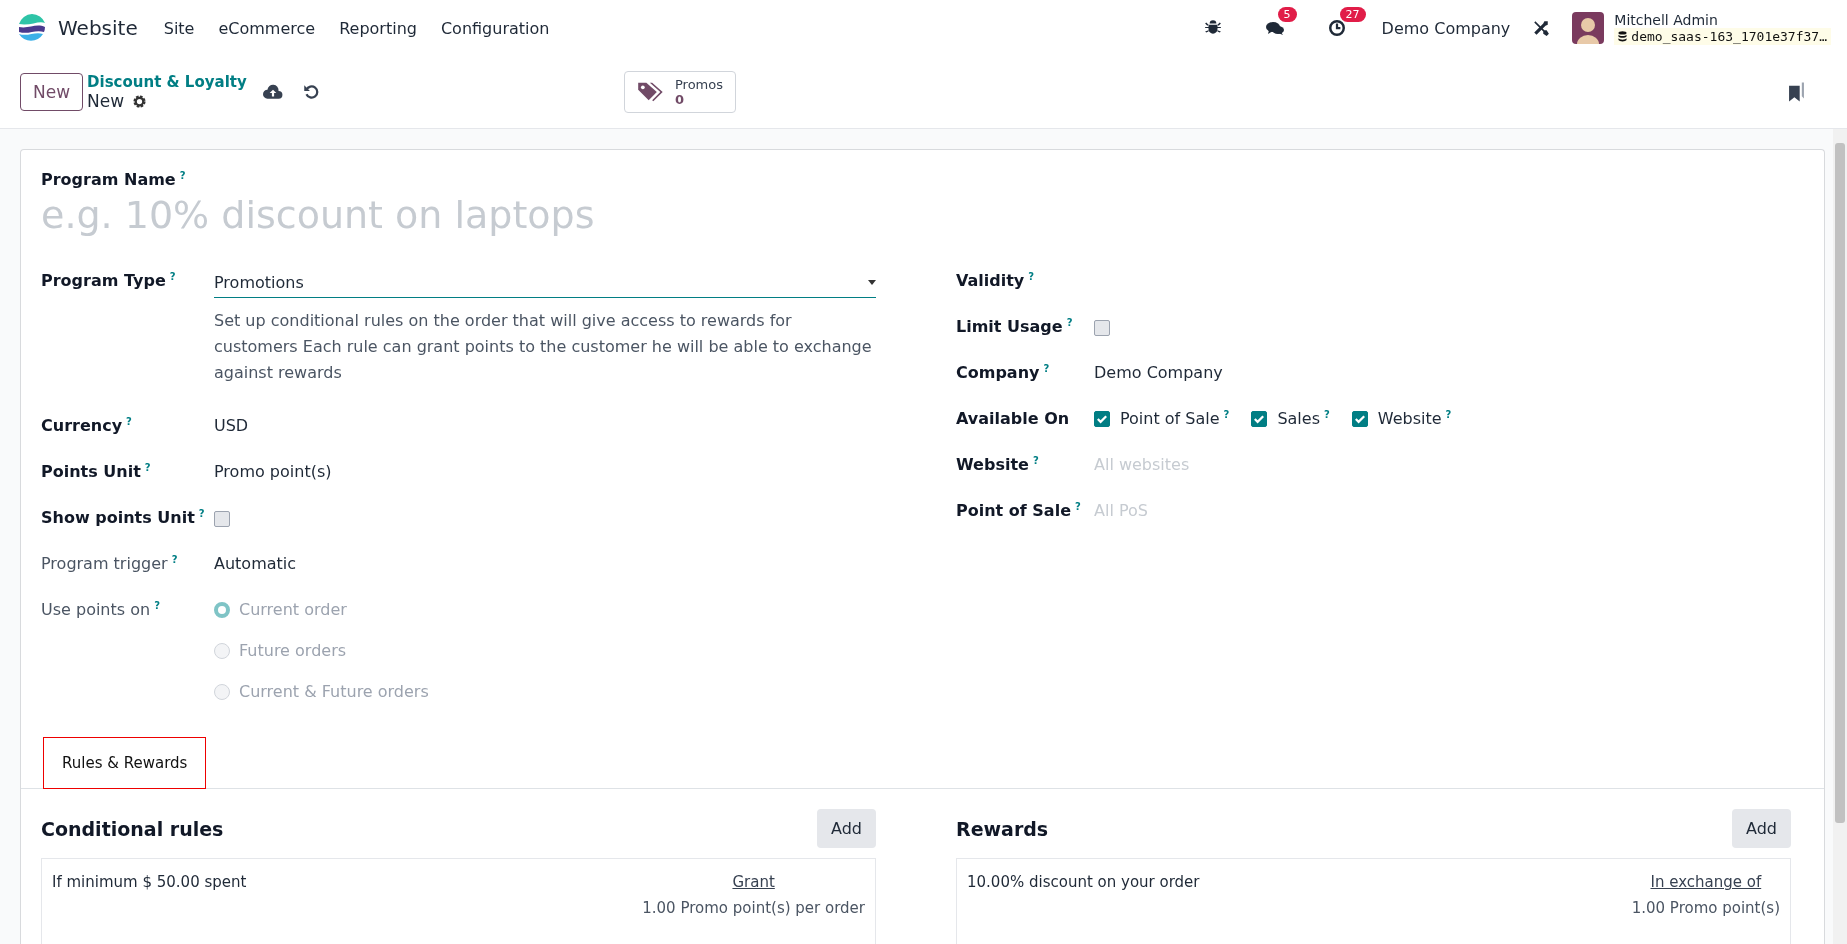 This screenshot has width=1847, height=944. Describe the element at coordinates (103, 281) in the screenshot. I see `field-label: Program Type` at that location.